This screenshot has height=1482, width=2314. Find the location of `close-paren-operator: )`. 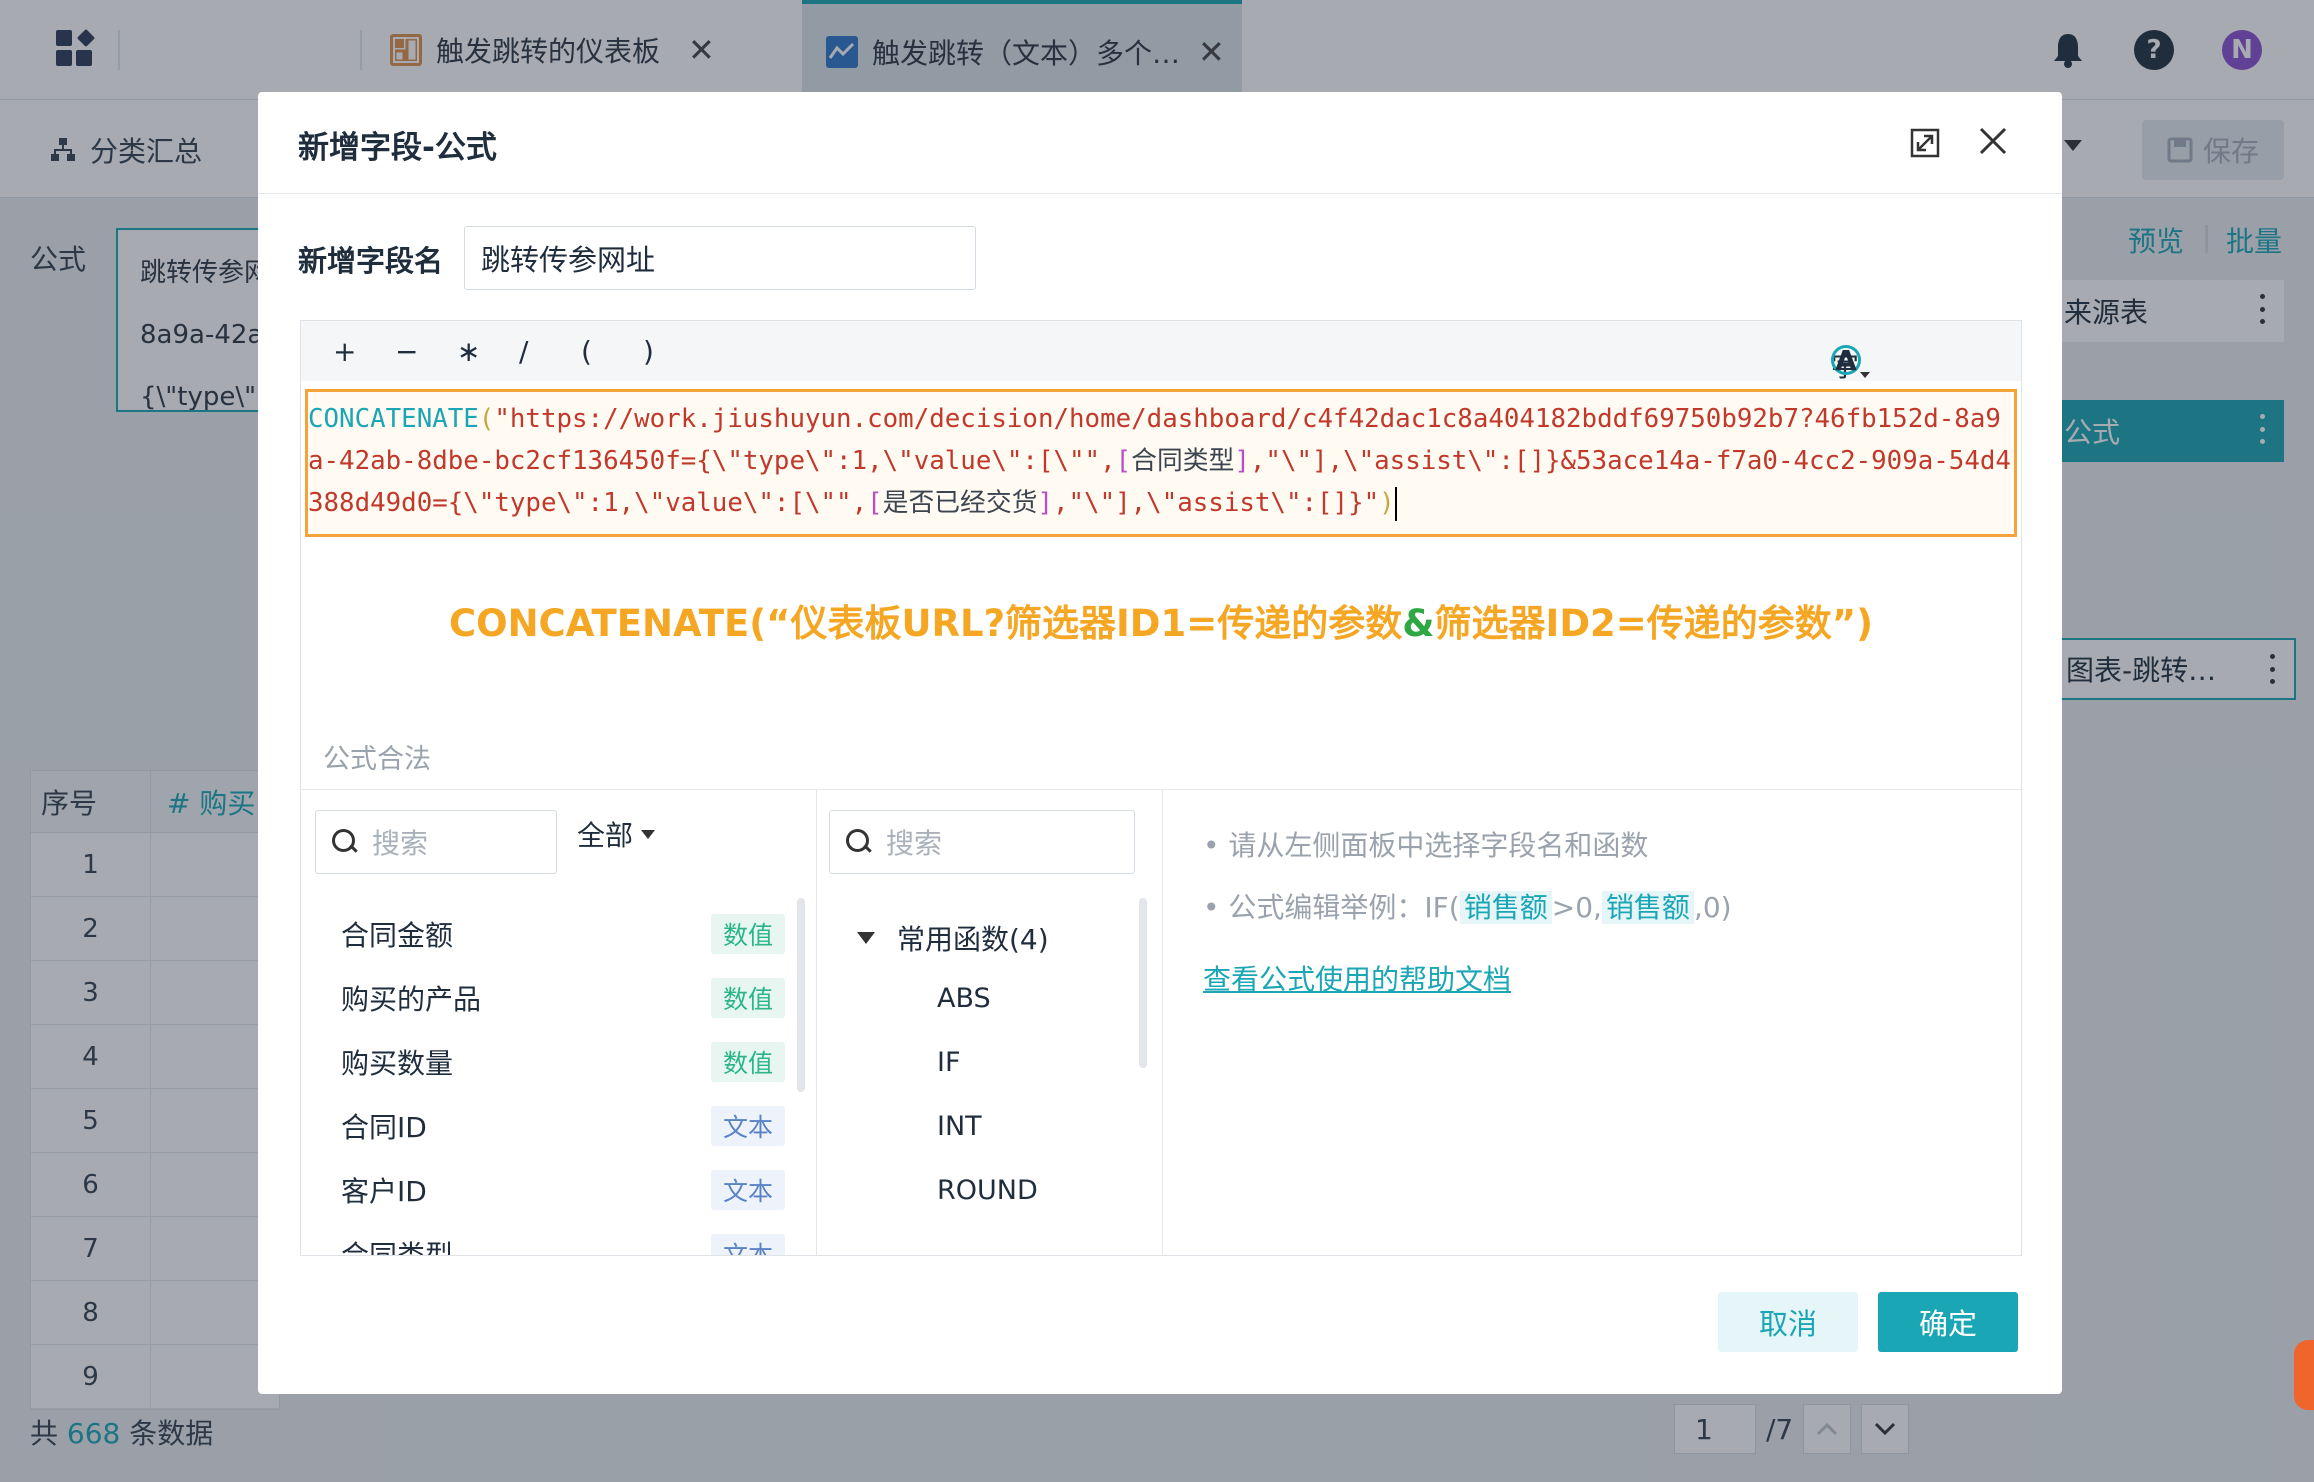

close-paren-operator: ) is located at coordinates (648, 351).